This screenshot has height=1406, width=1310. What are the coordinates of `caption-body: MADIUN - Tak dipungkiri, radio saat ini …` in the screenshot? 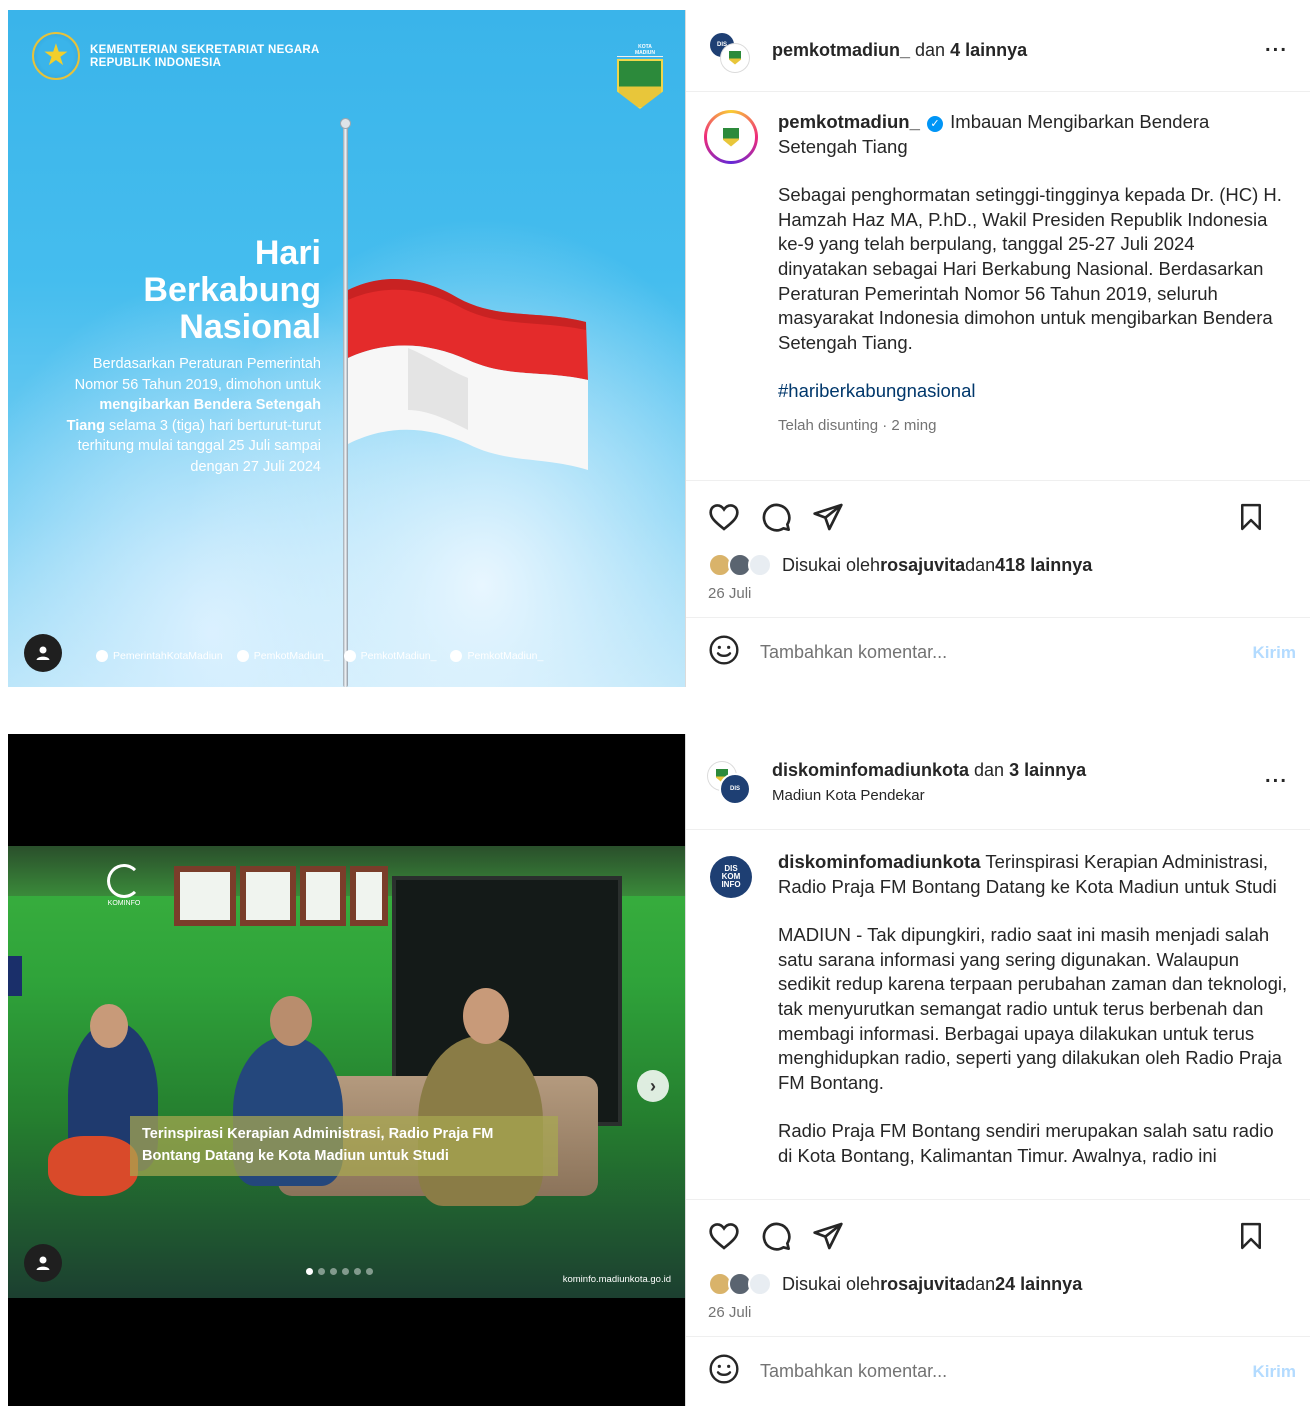 It's located at (1033, 1008).